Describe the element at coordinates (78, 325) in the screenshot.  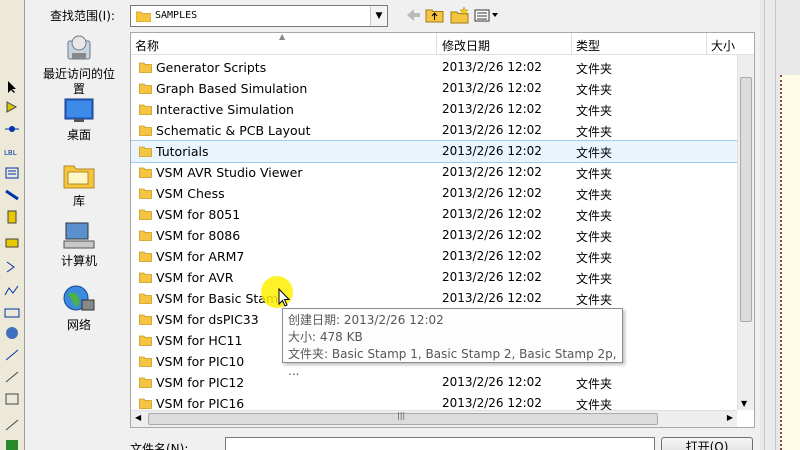
I see `place-label: 网络` at that location.